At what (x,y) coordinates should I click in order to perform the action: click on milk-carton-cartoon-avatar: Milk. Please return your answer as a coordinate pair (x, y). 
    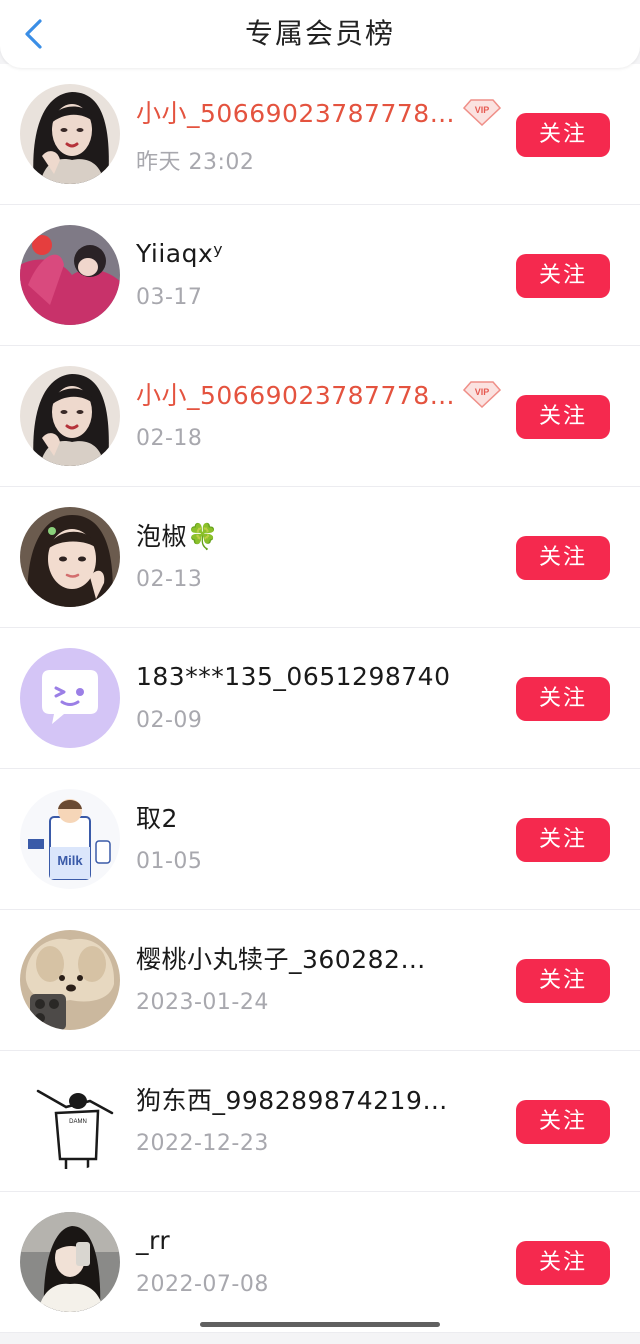
    Looking at the image, I should click on (70, 839).